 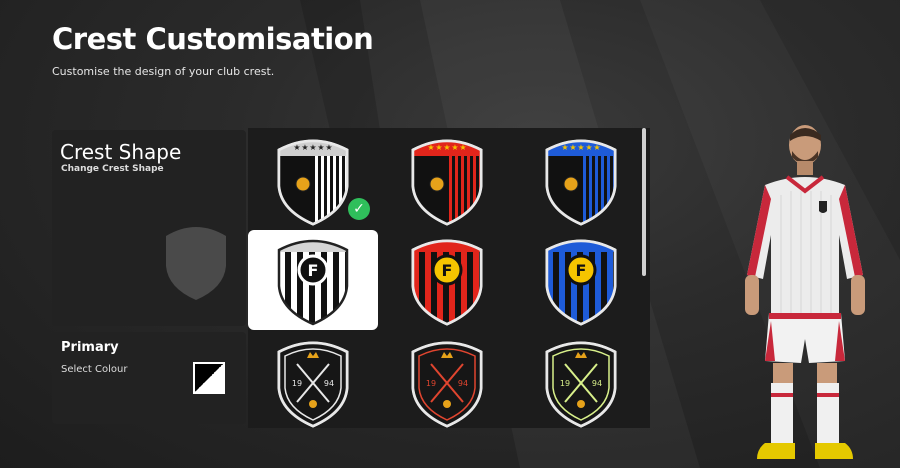 What do you see at coordinates (149, 378) in the screenshot?
I see `primary-colour-panel: Primary Select Colour` at bounding box center [149, 378].